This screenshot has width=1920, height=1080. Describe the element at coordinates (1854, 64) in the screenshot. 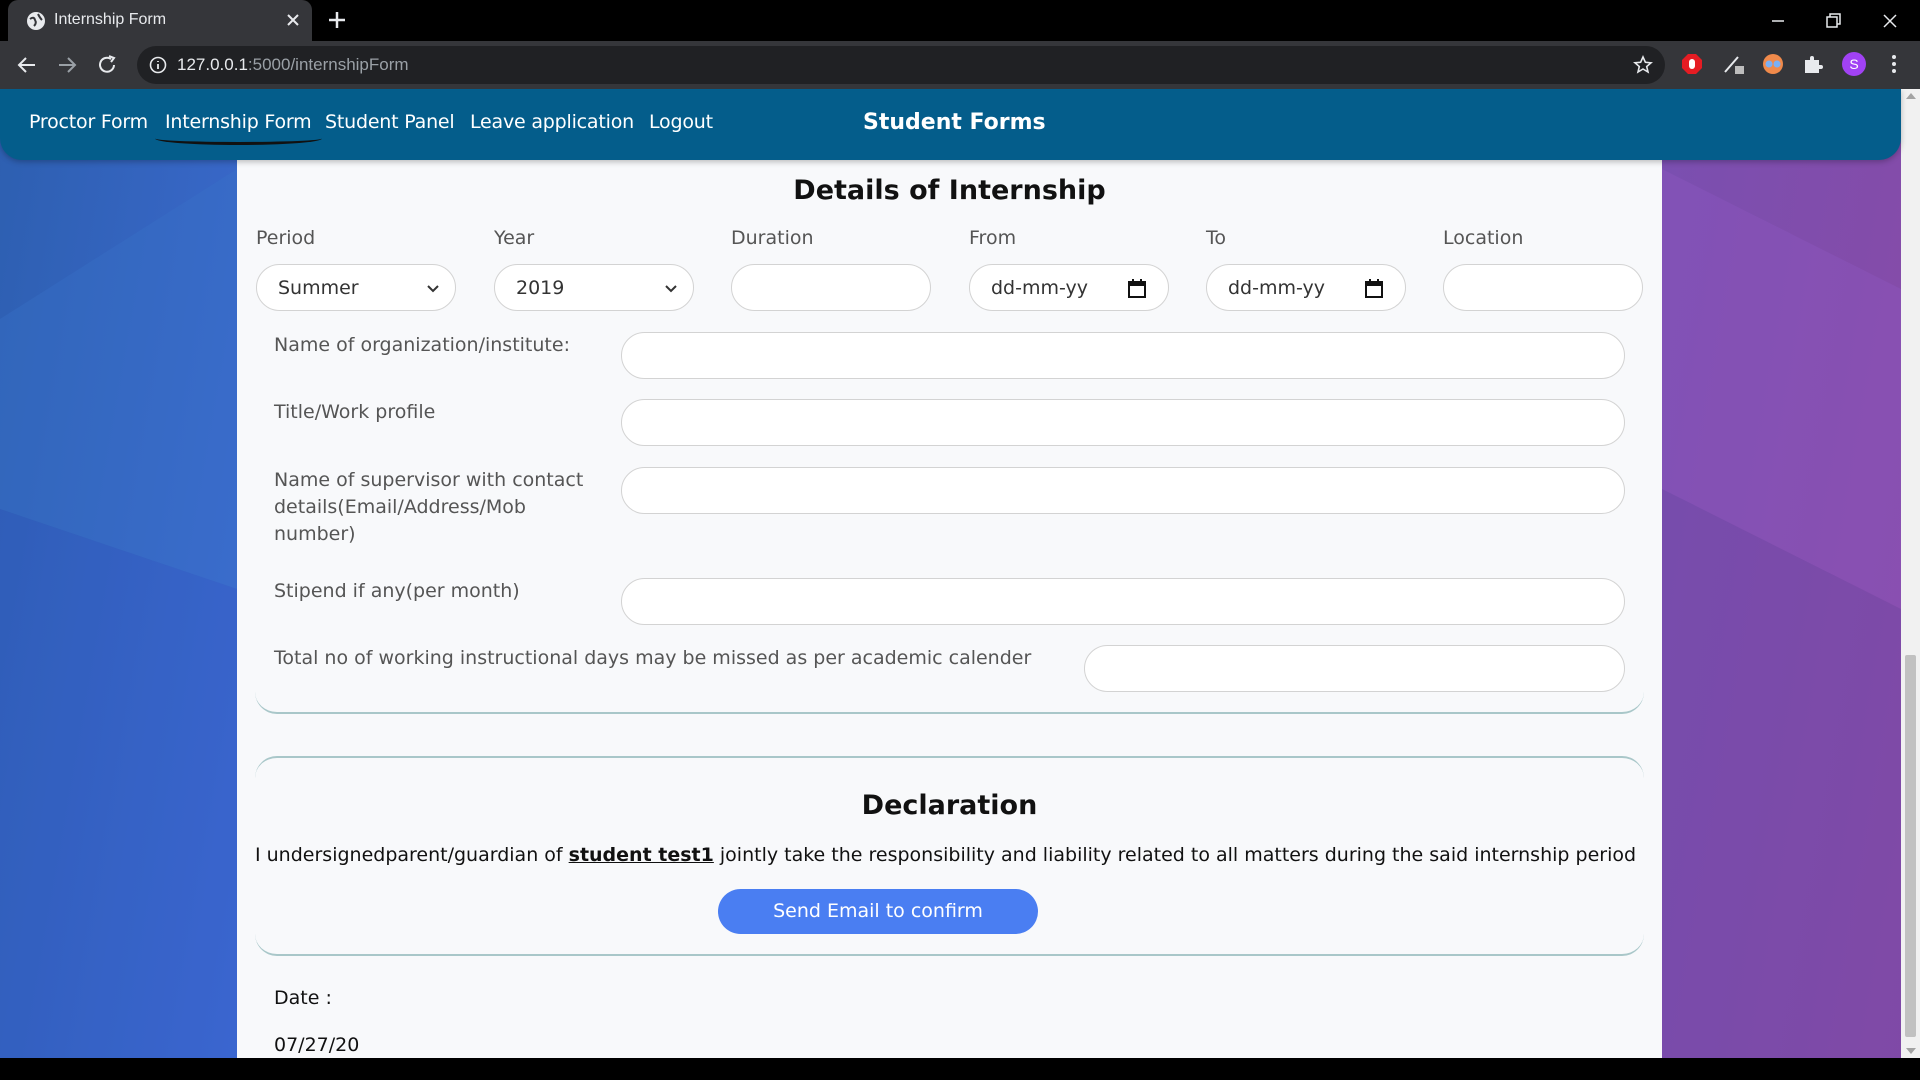

I see `profile-avatar: S` at that location.